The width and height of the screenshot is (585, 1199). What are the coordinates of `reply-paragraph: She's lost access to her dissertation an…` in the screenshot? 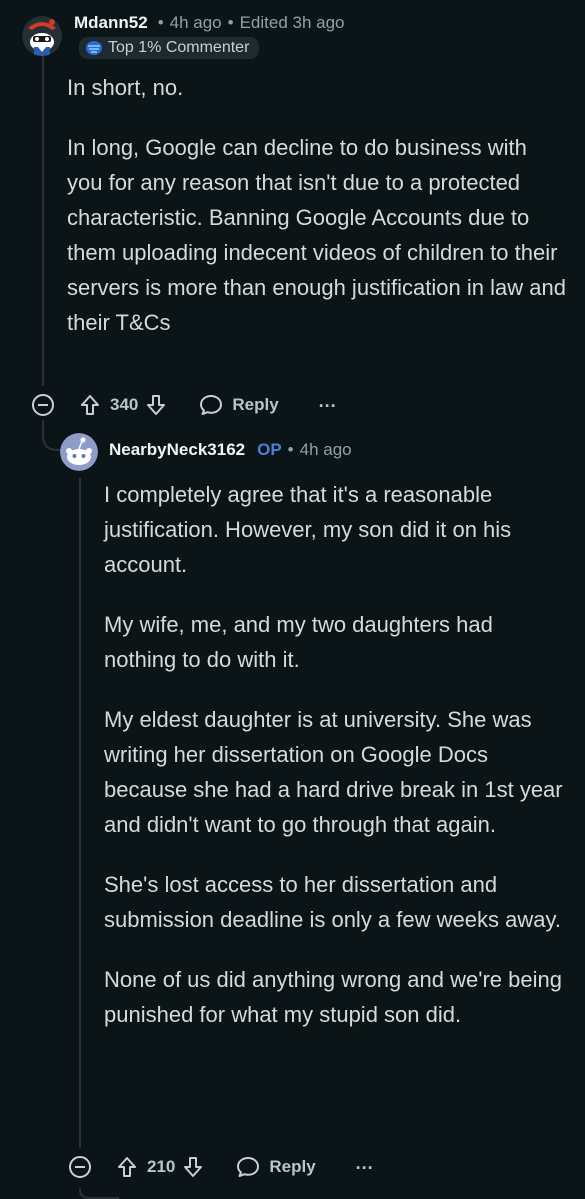 It's located at (332, 902).